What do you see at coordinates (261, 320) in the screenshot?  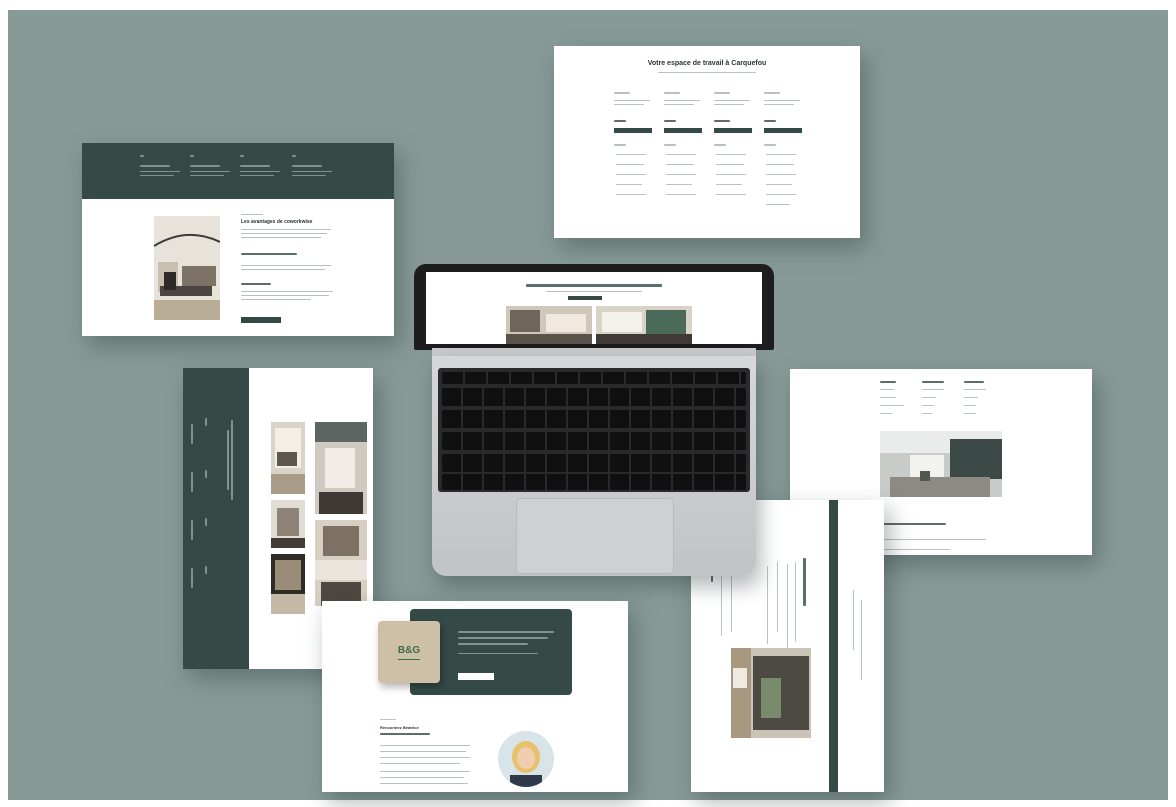 I see `features-cta-button` at bounding box center [261, 320].